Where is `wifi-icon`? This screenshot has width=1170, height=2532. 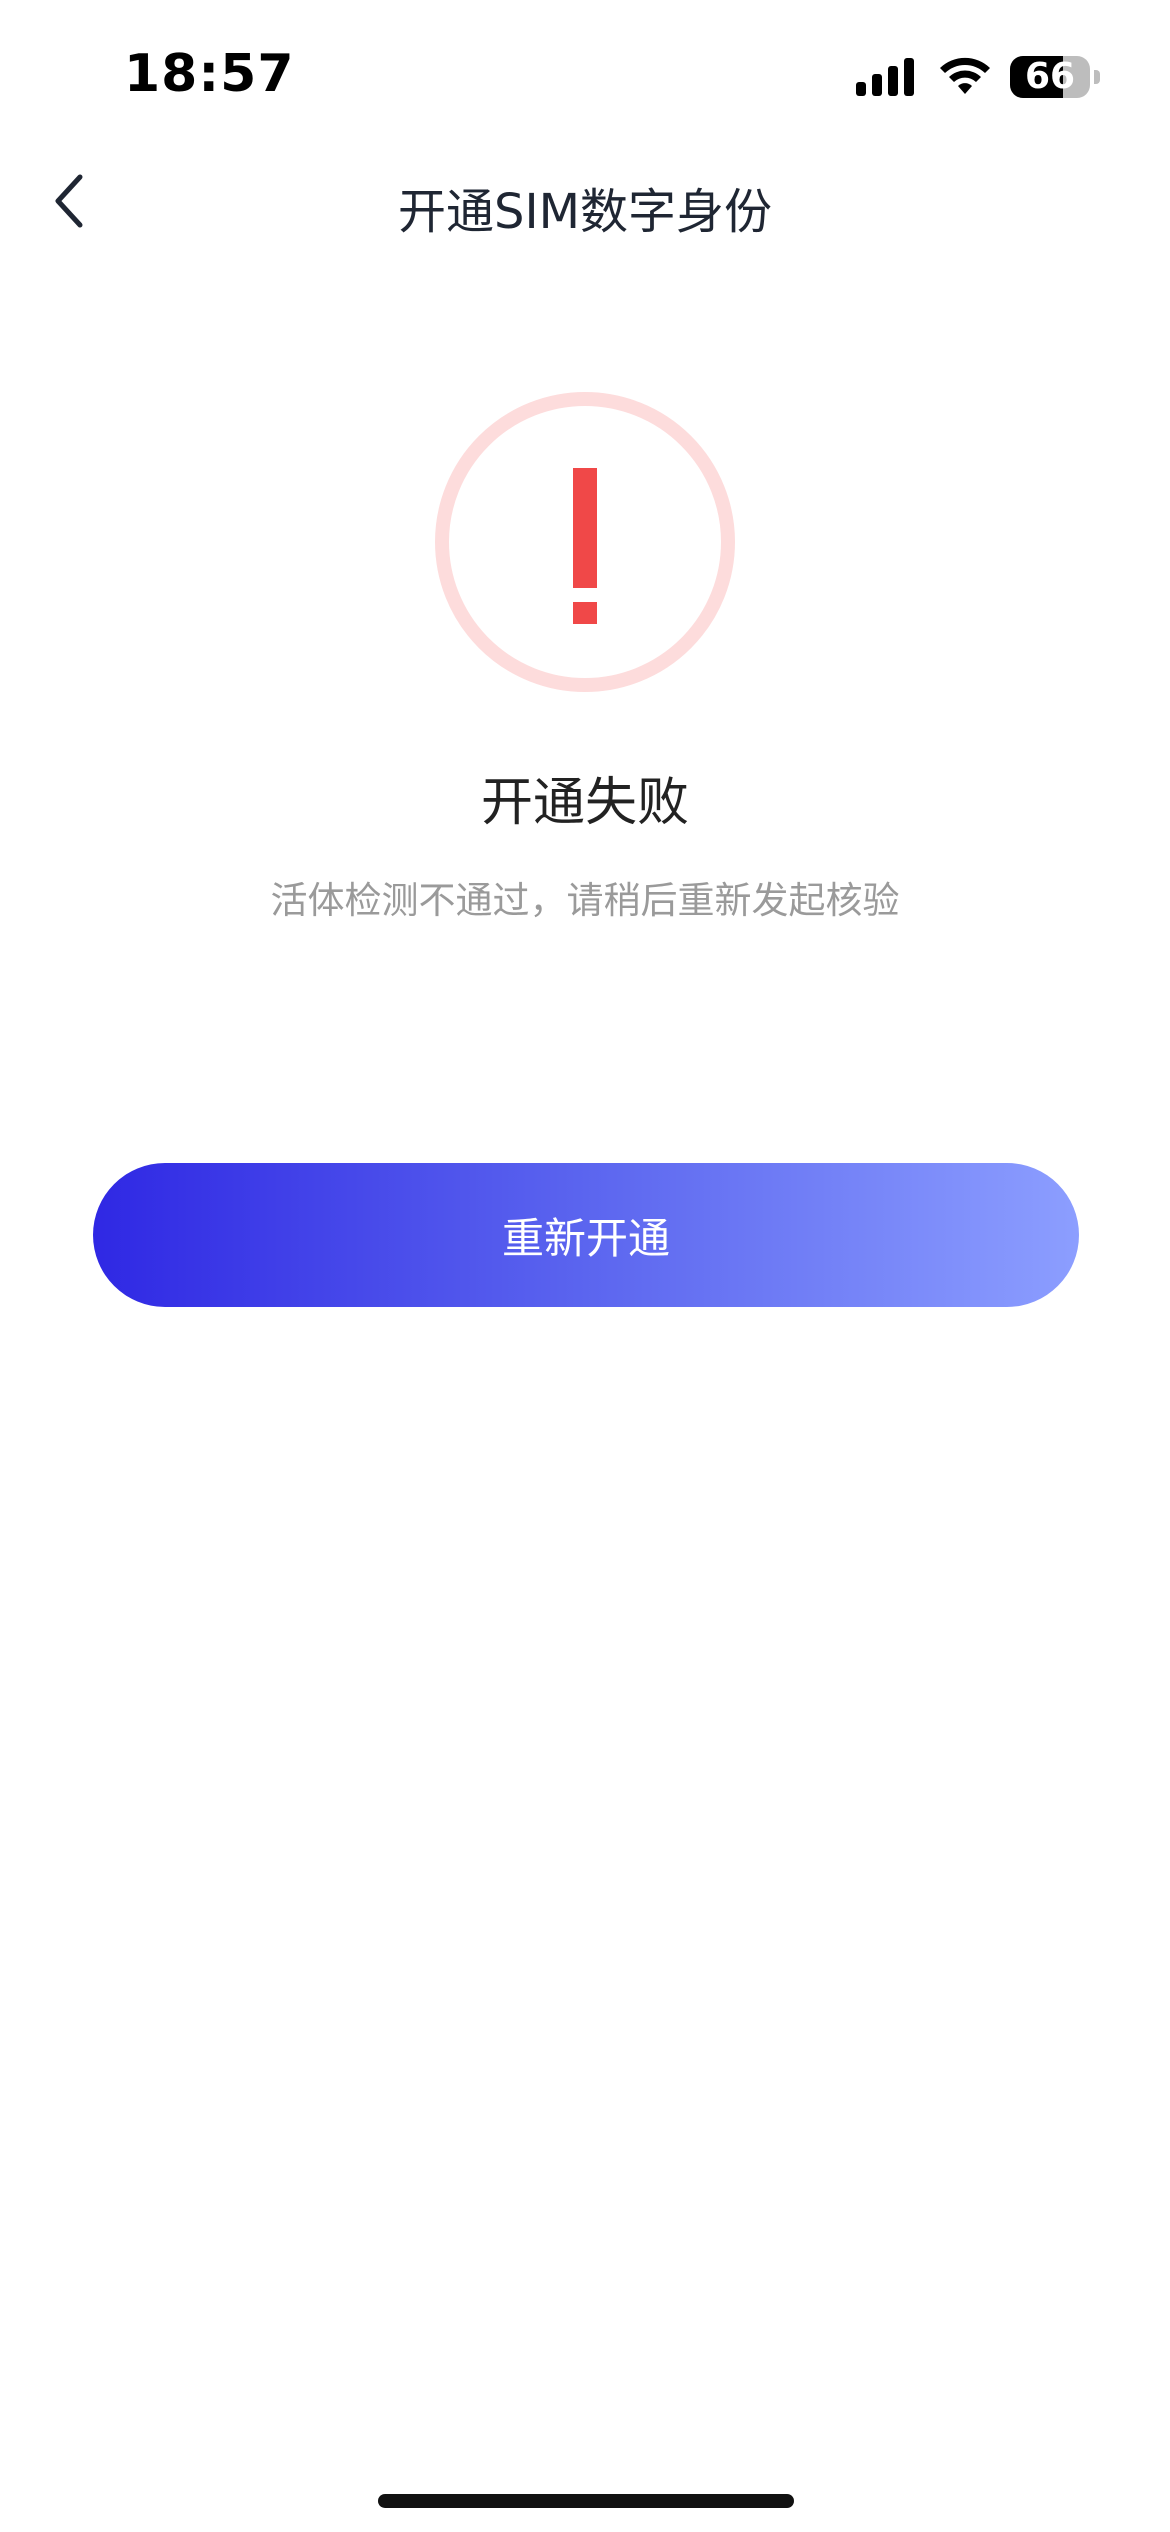
wifi-icon is located at coordinates (965, 75).